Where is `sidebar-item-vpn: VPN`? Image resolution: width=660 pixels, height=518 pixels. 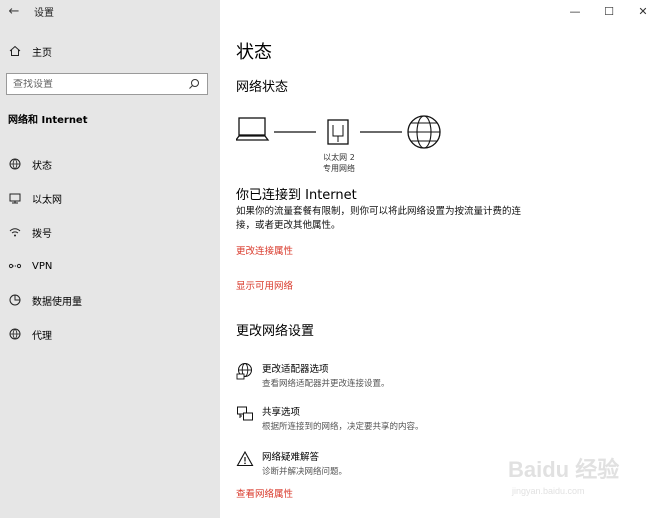
sidebar-item-vpn: VPN is located at coordinates (110, 266).